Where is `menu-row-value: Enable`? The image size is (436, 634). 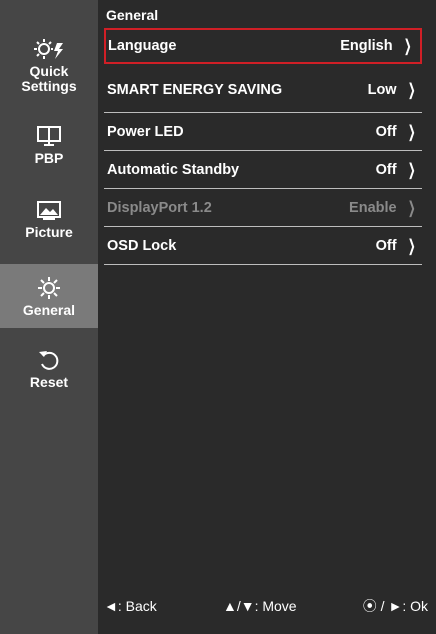 menu-row-value: Enable is located at coordinates (373, 208).